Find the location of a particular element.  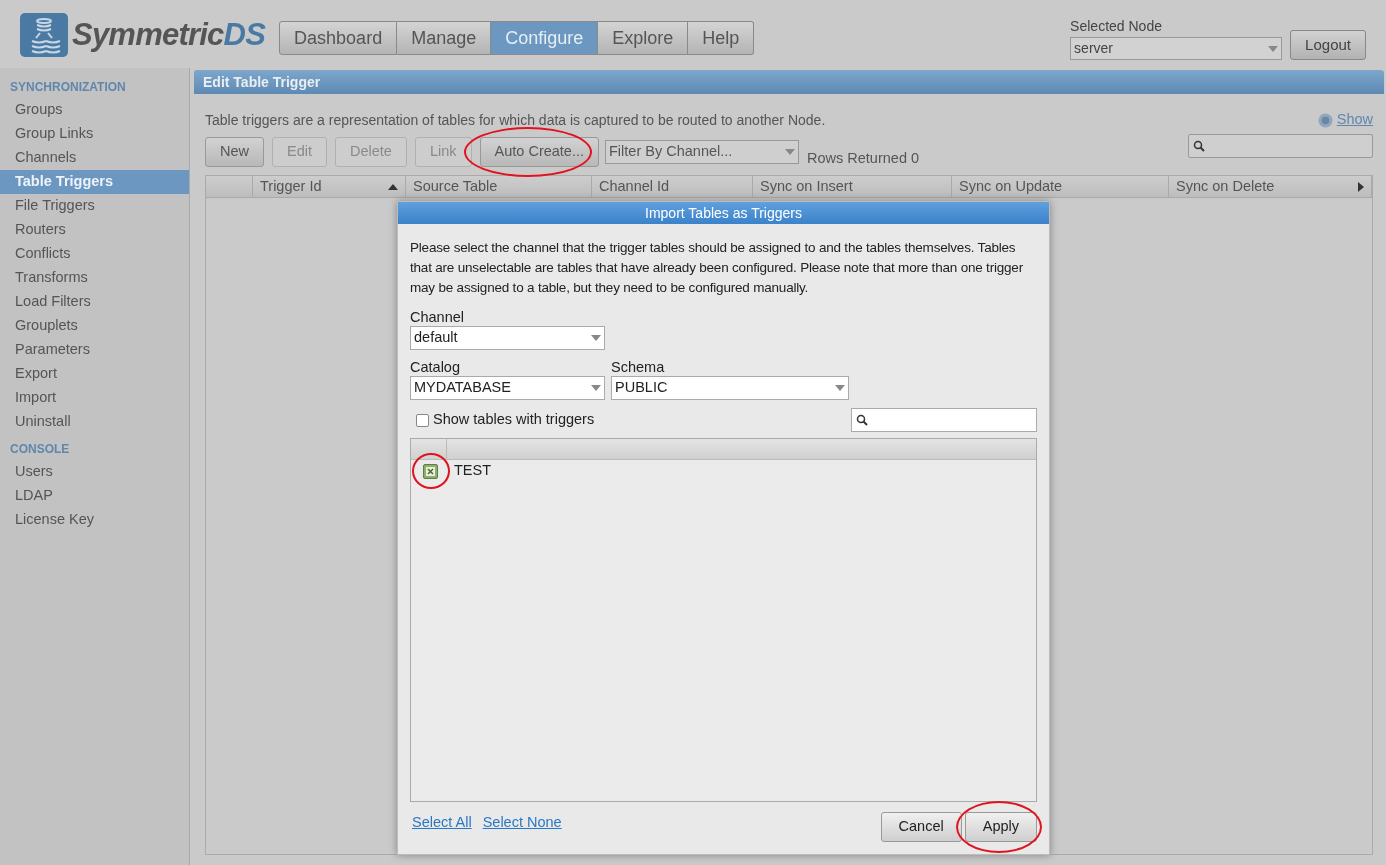

show-tables-checkbox: Show tables with triggers is located at coordinates (505, 420).